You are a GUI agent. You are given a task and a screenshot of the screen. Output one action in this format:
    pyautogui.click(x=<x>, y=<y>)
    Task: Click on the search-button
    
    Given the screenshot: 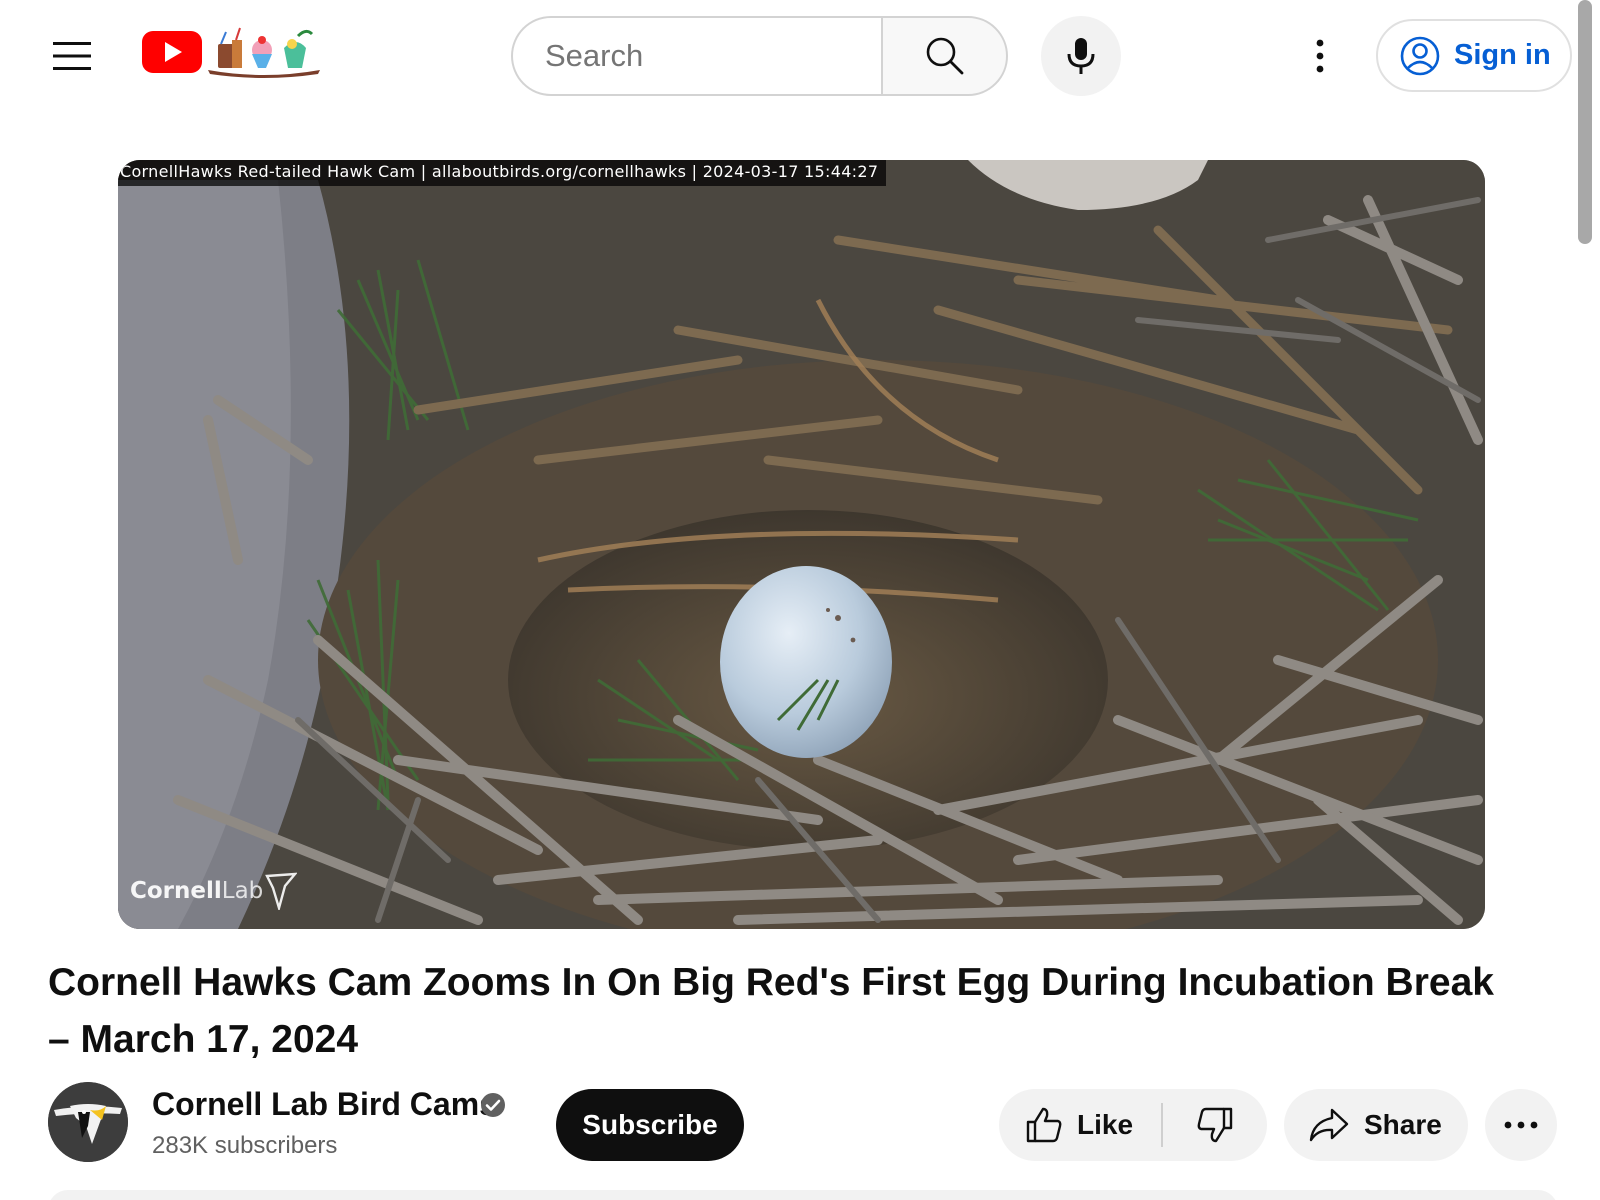 What is the action you would take?
    pyautogui.click(x=944, y=56)
    